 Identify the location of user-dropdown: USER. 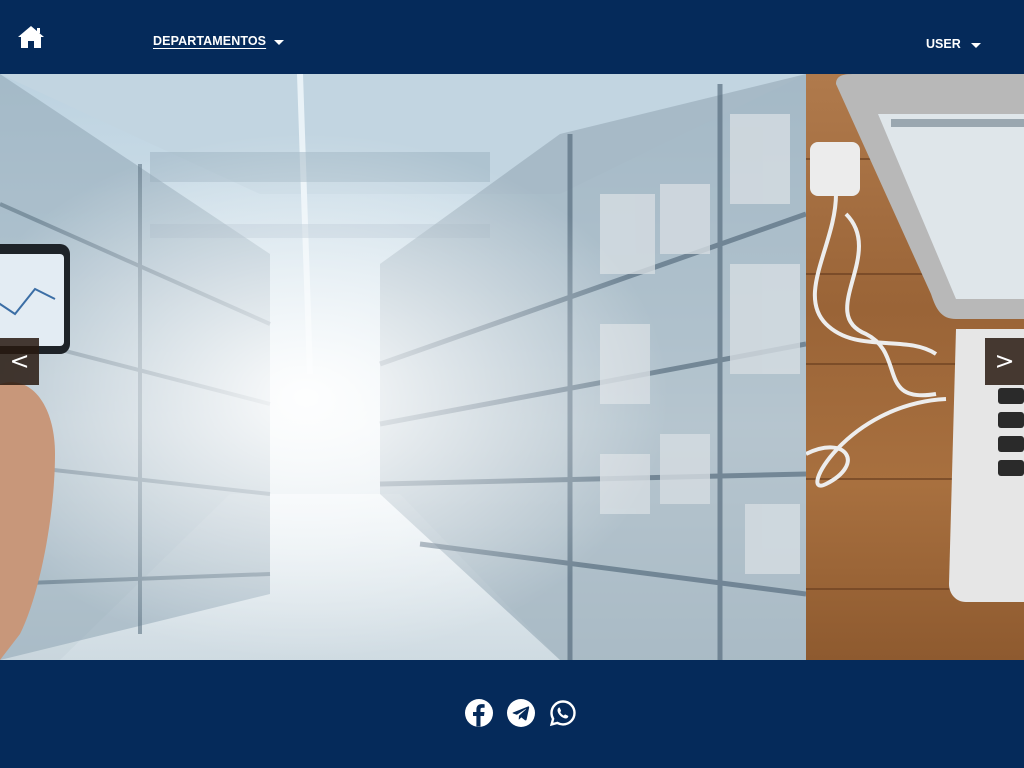
(953, 44).